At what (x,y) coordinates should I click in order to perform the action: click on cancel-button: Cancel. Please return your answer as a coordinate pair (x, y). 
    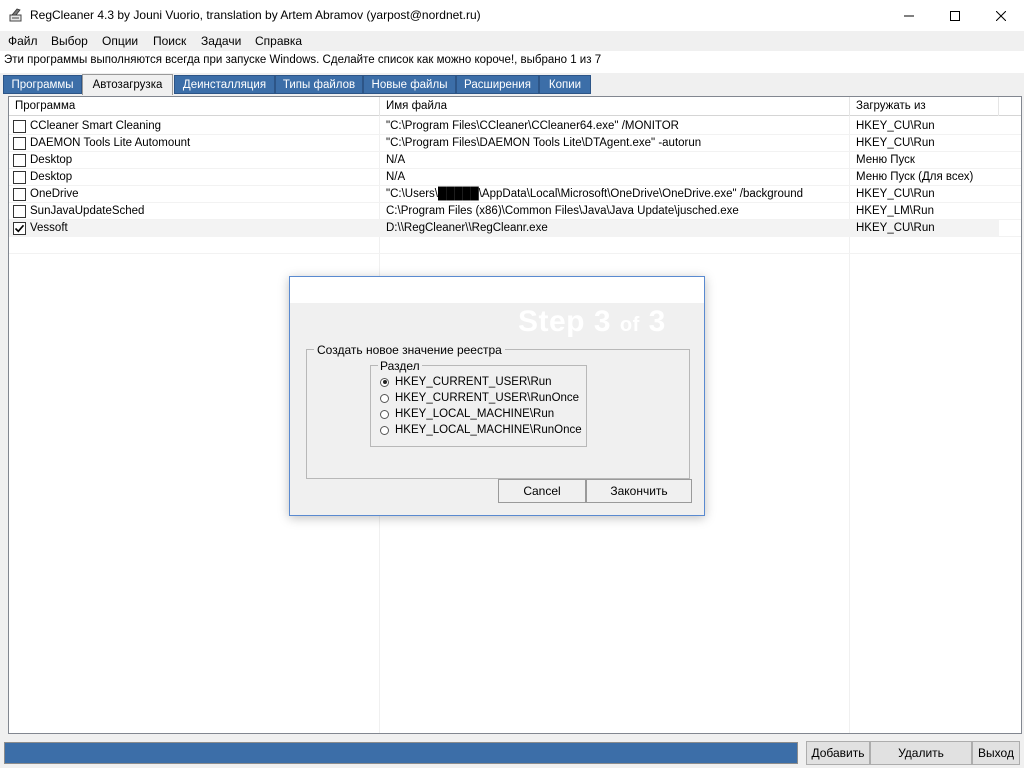
    Looking at the image, I should click on (542, 491).